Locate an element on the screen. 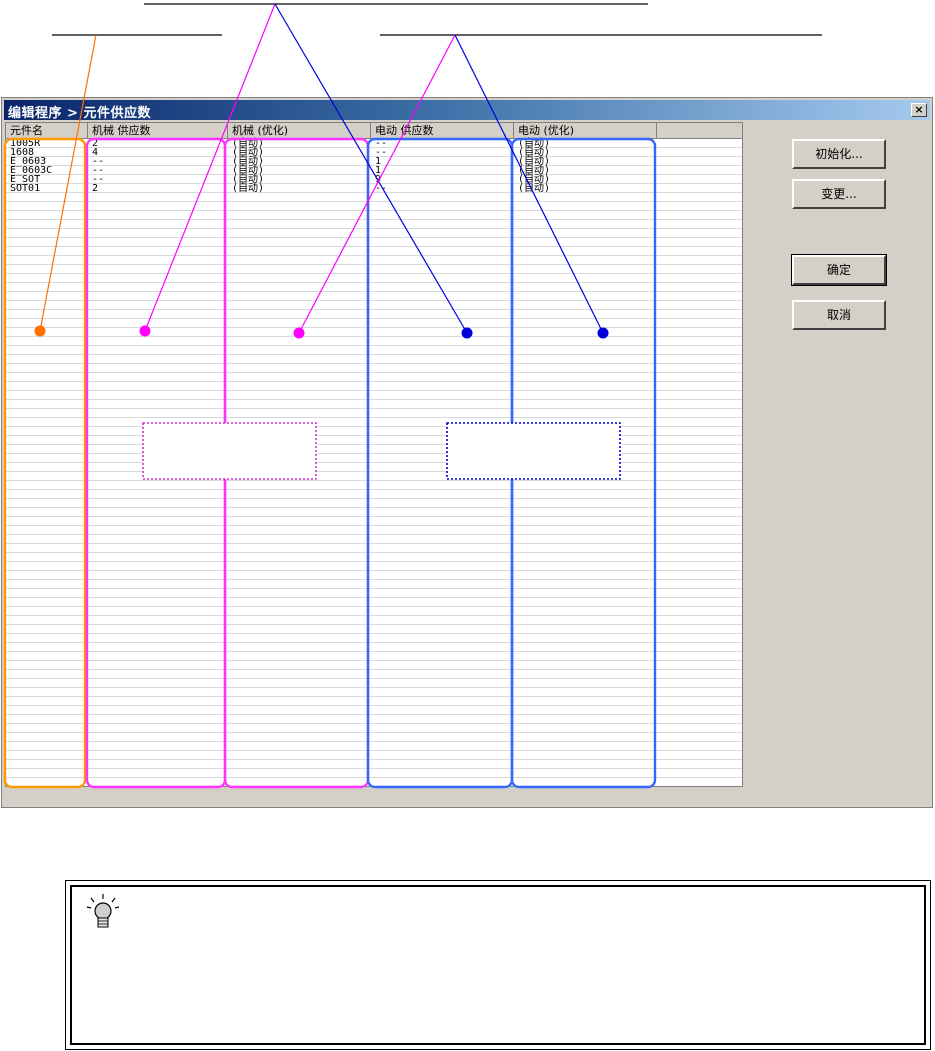 The height and width of the screenshot is (1051, 935). table-row: 1005R 2 (自动) -- (自动) is located at coordinates (374, 144).